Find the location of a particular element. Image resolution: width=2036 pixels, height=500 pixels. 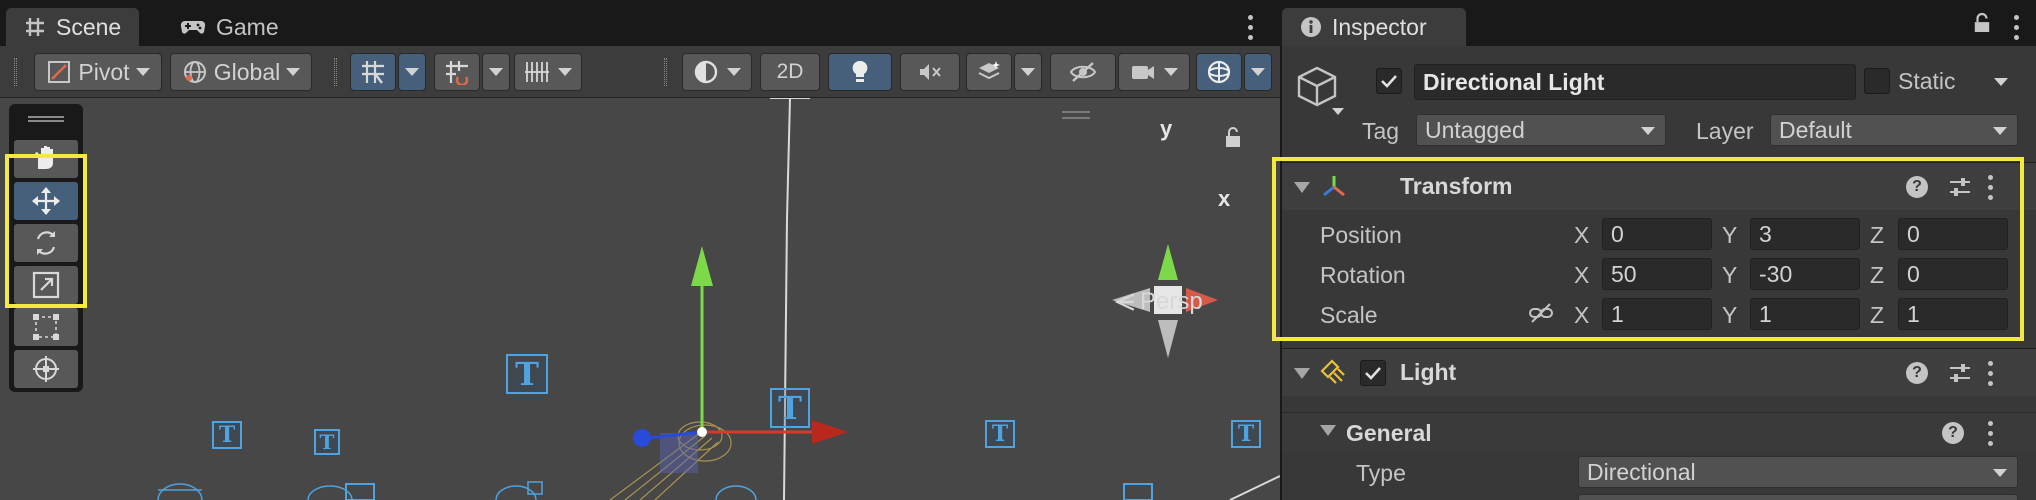

scene-visibility-button is located at coordinates (1083, 72).